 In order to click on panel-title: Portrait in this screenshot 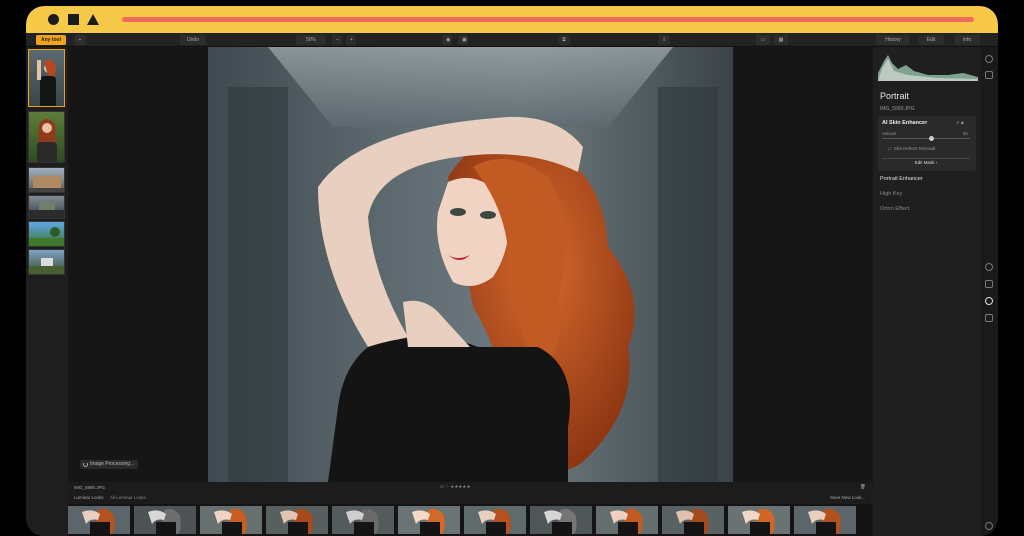, I will do `click(895, 96)`.